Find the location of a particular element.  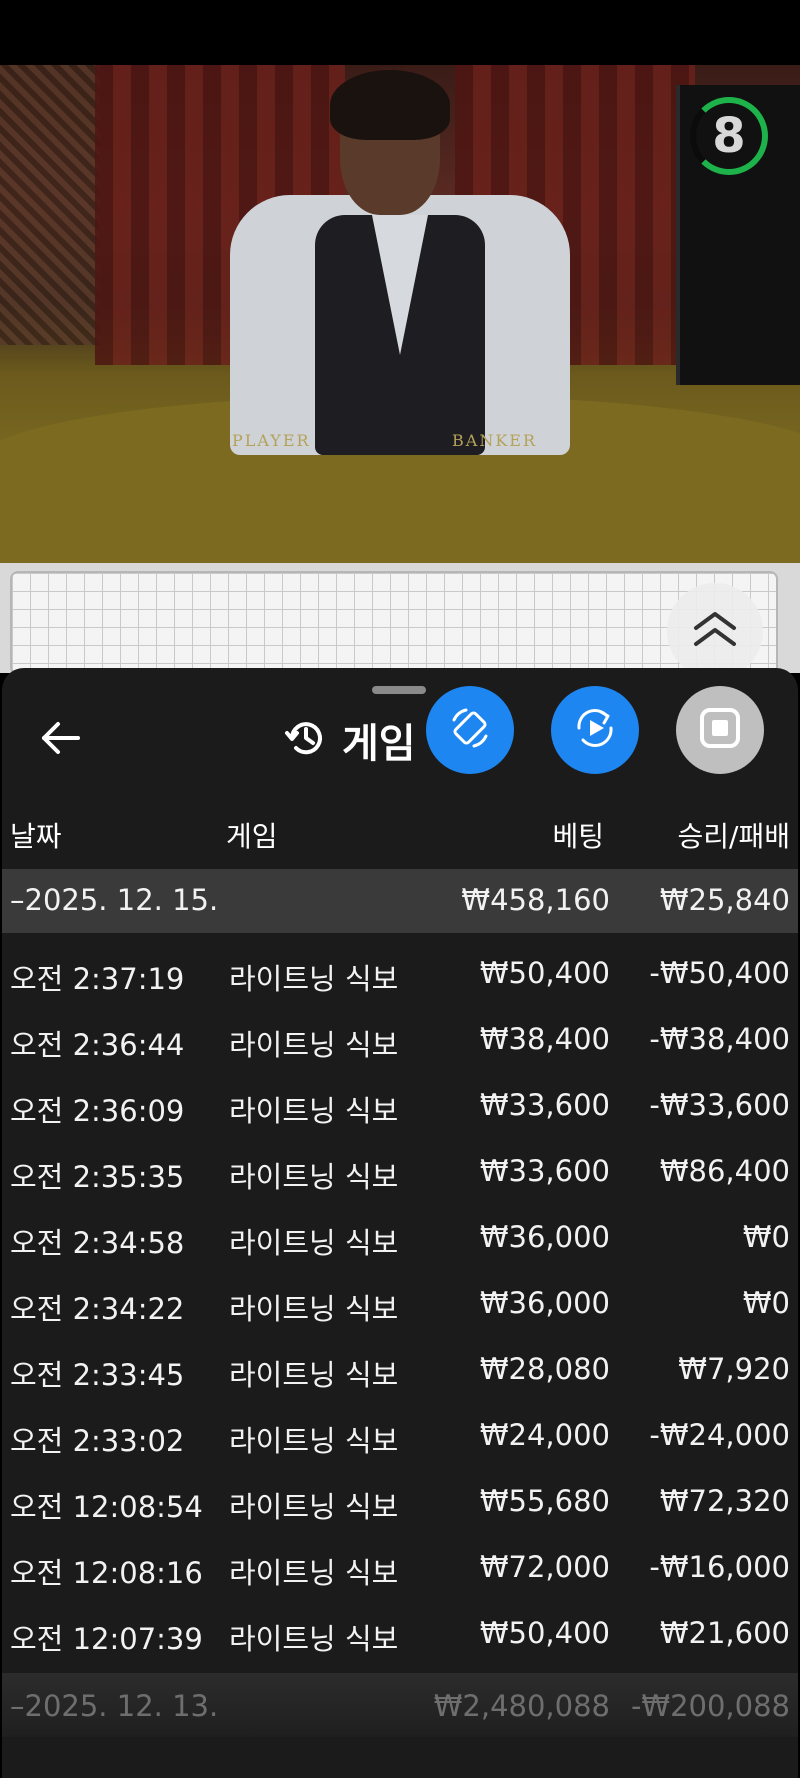

row-time: 오전 12:07:39 is located at coordinates (106, 1639).